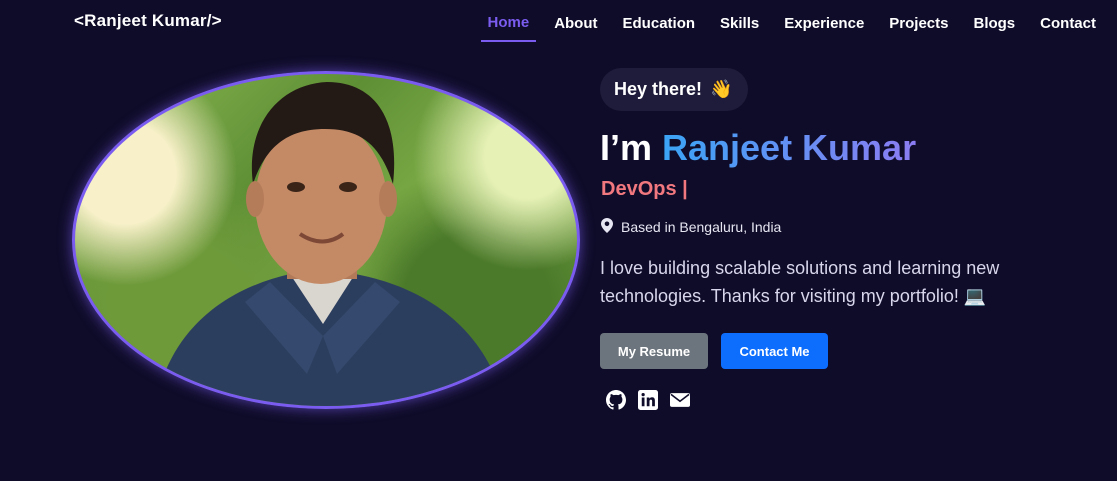 Image resolution: width=1117 pixels, height=481 pixels. What do you see at coordinates (654, 351) in the screenshot?
I see `resume-button: My Resume` at bounding box center [654, 351].